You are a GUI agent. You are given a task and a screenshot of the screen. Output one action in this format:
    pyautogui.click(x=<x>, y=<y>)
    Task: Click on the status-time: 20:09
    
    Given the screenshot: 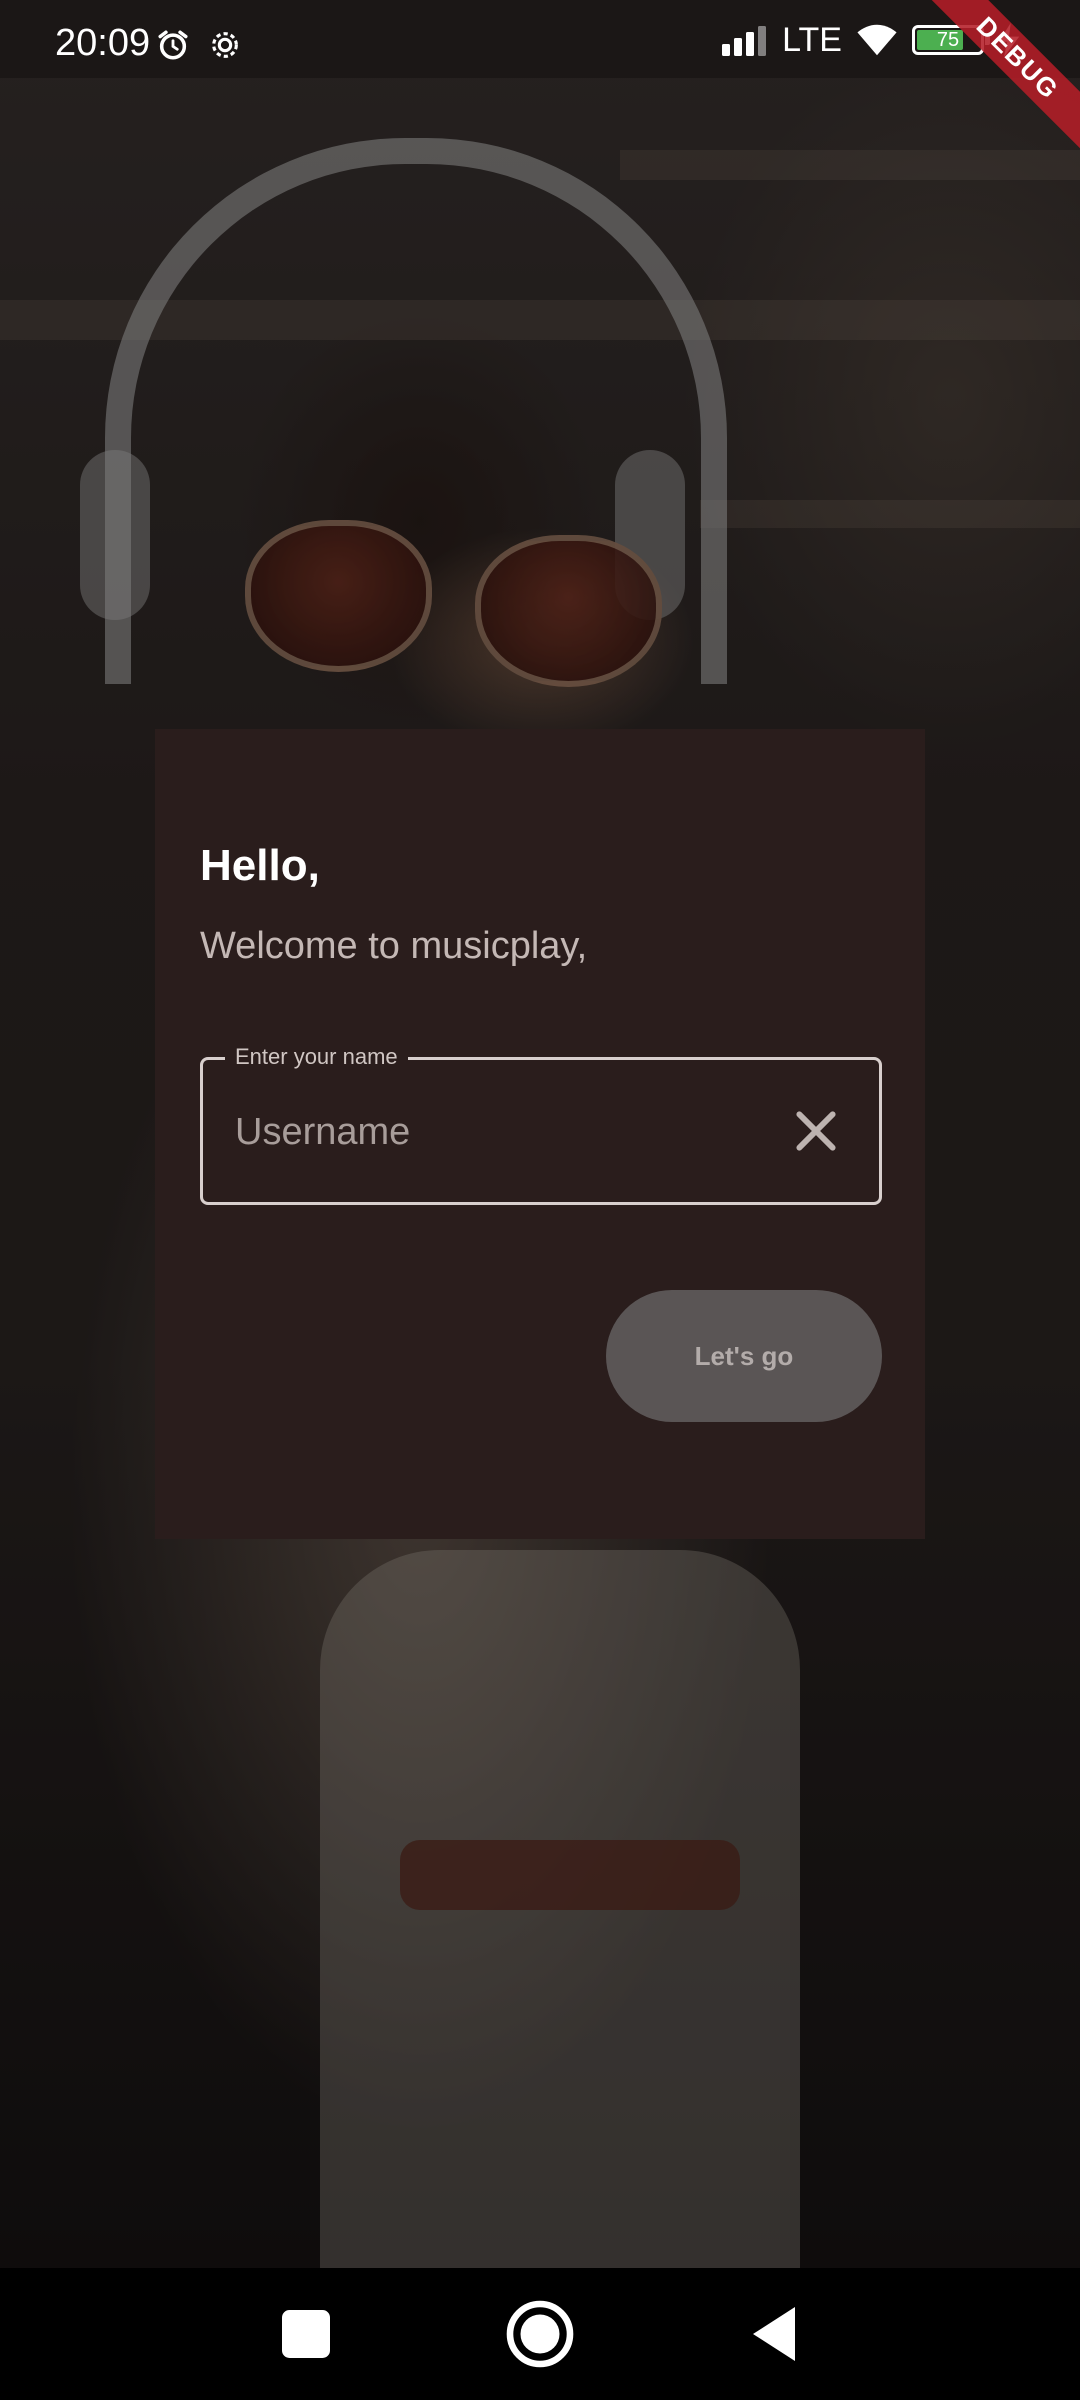 What is the action you would take?
    pyautogui.click(x=103, y=43)
    